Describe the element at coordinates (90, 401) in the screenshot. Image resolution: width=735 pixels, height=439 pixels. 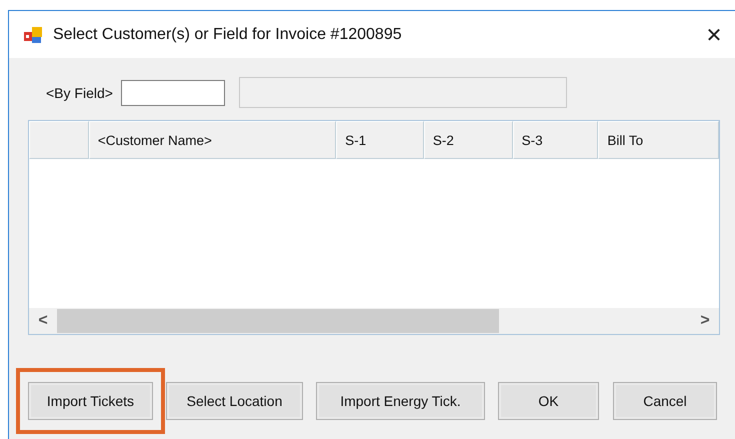
I see `dialog-button: Import Tickets` at that location.